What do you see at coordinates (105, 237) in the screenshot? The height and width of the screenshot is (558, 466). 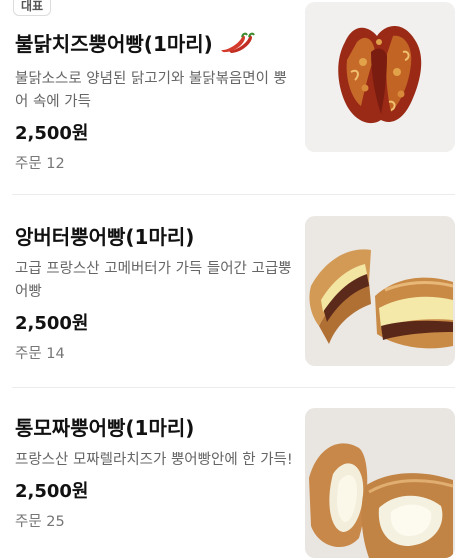 I see `menu-item-name: 앙버터뿡어빵(1마리)` at bounding box center [105, 237].